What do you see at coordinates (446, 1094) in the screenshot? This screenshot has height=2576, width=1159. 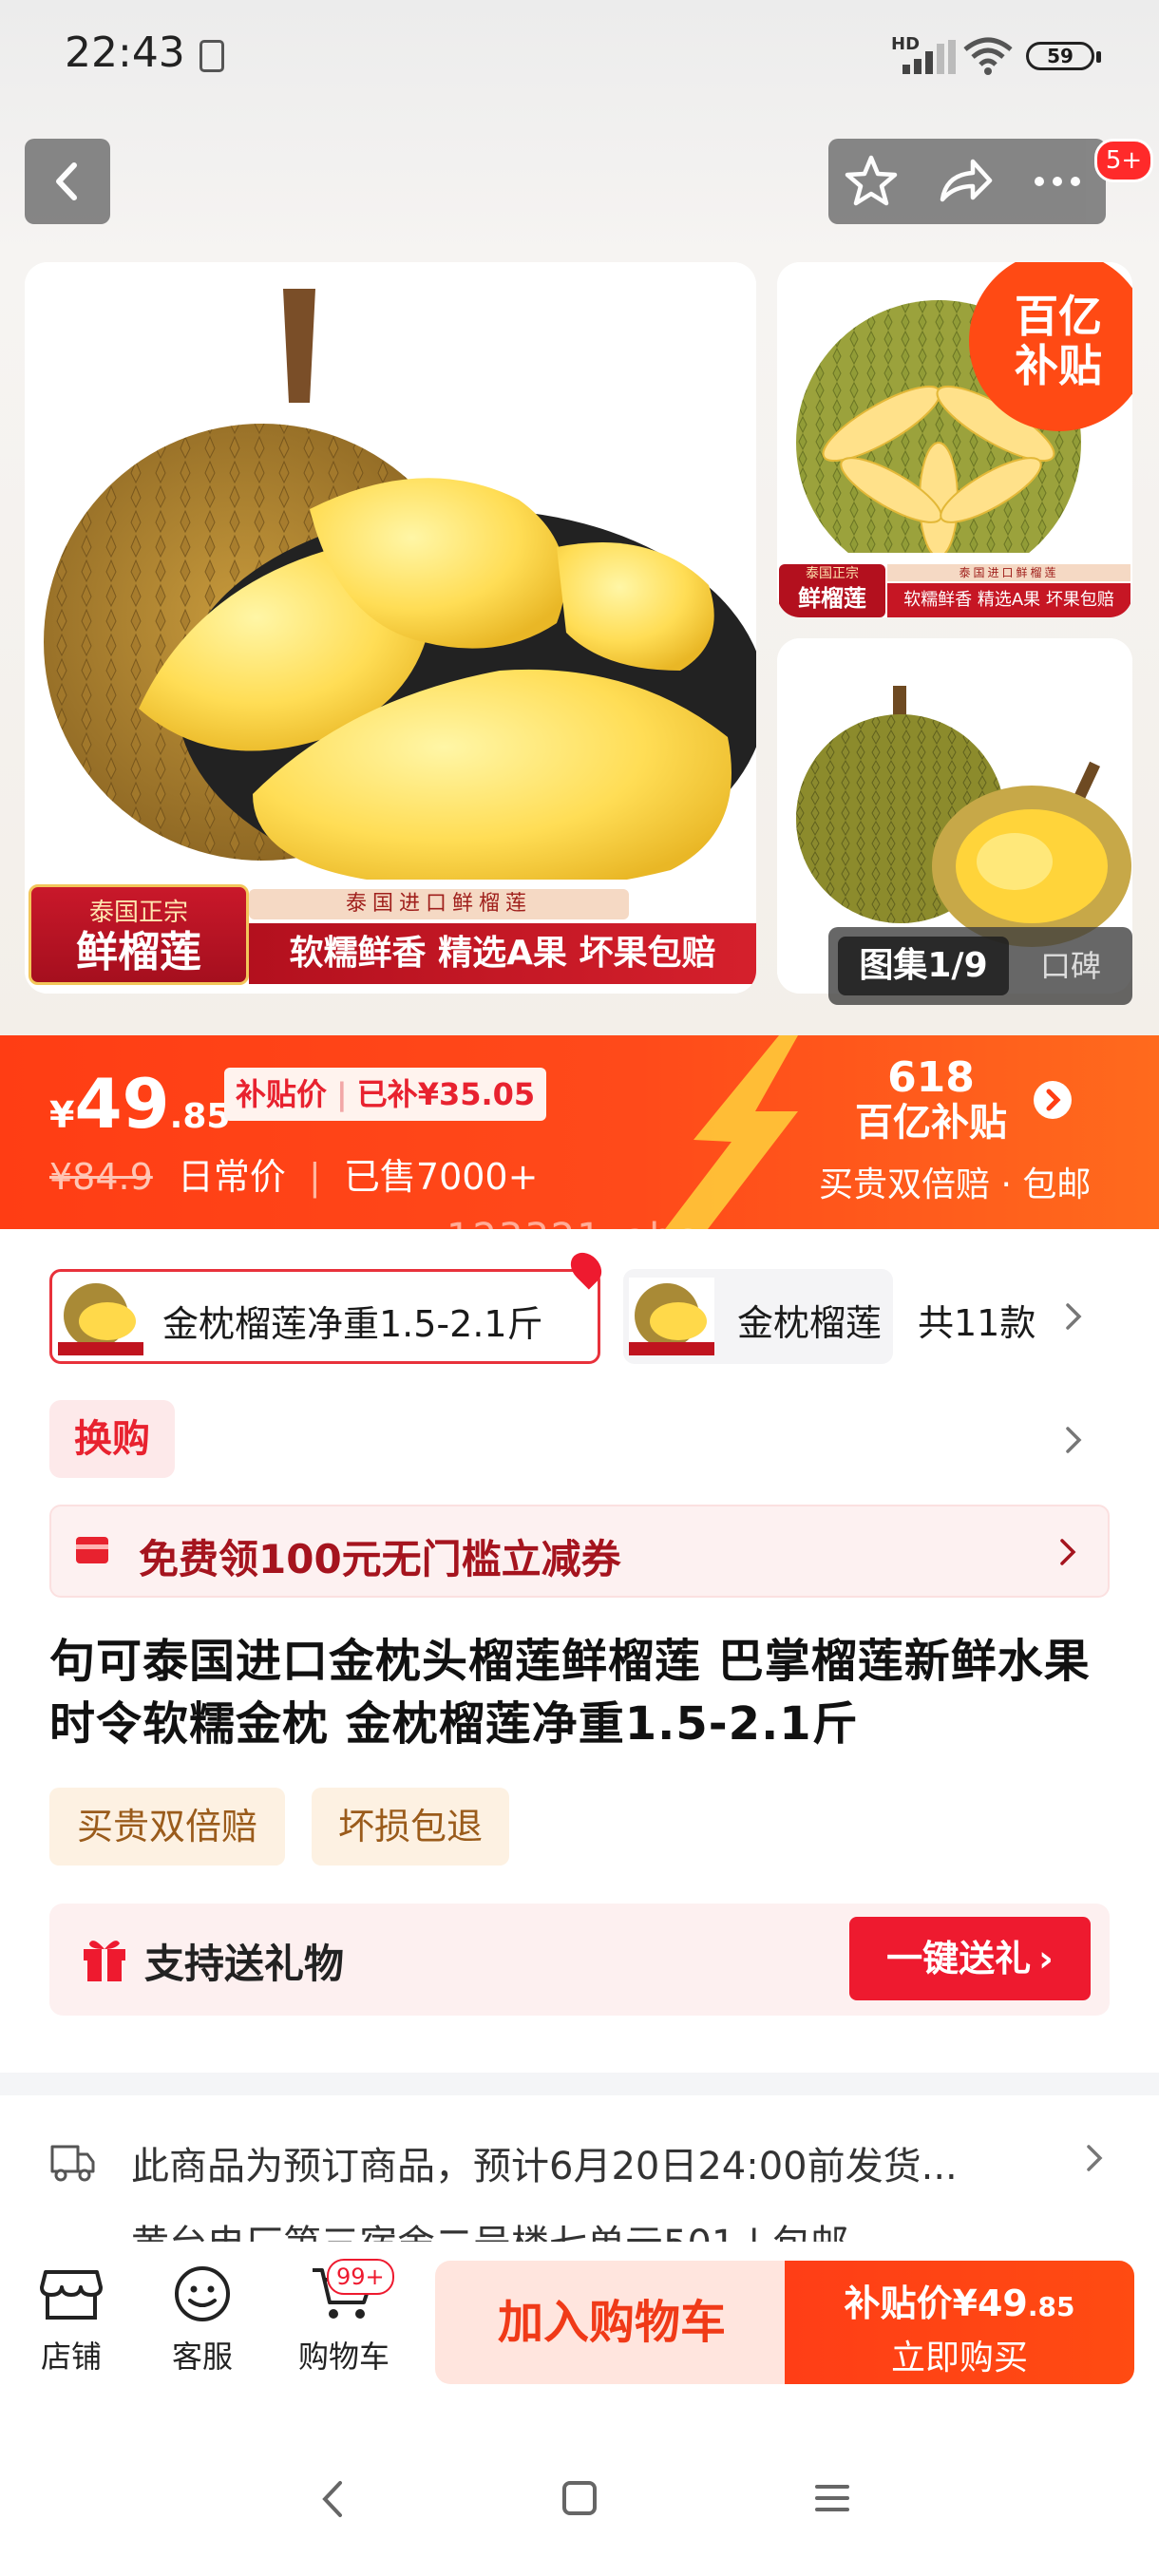 I see `subsidy-tag-saving: 已补¥35.05` at bounding box center [446, 1094].